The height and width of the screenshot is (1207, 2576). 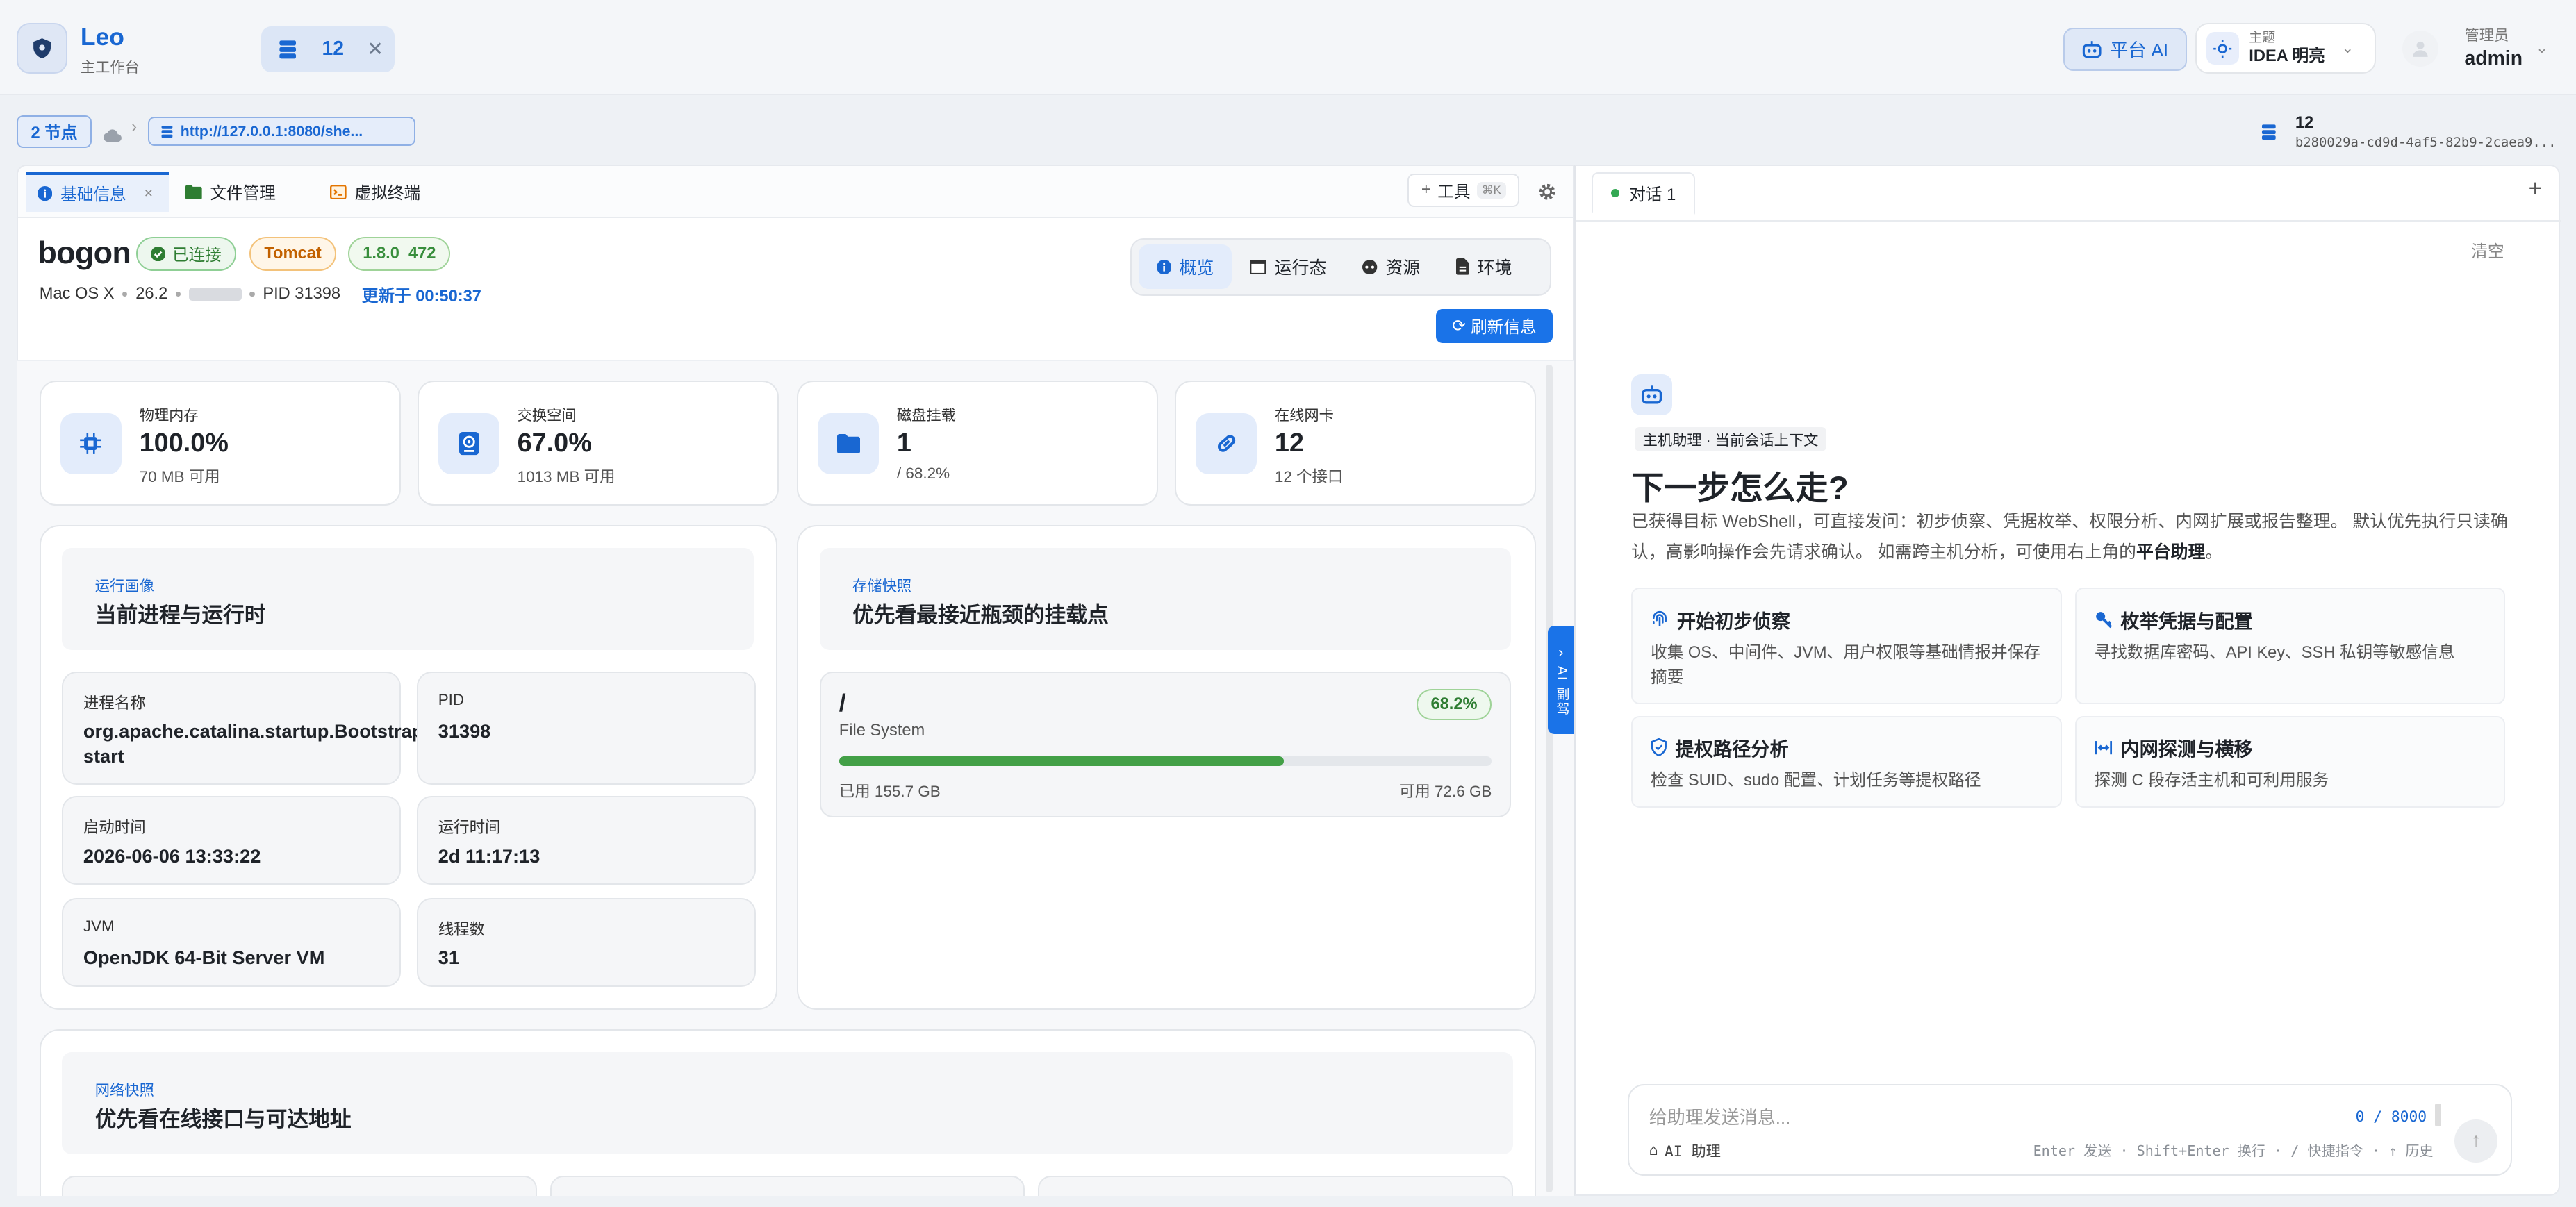 I want to click on shield-icon, so click(x=1659, y=748).